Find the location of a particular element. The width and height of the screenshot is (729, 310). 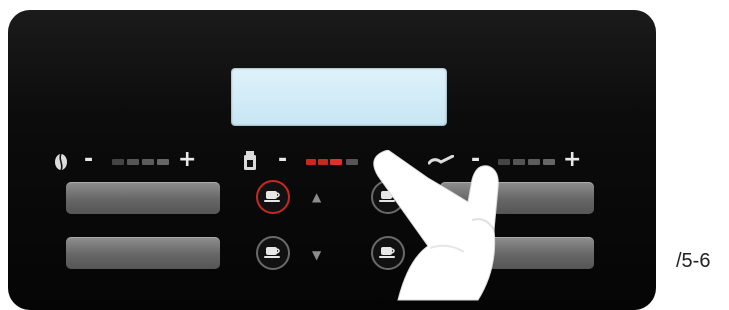

cup-size-icon is located at coordinates (250, 160).